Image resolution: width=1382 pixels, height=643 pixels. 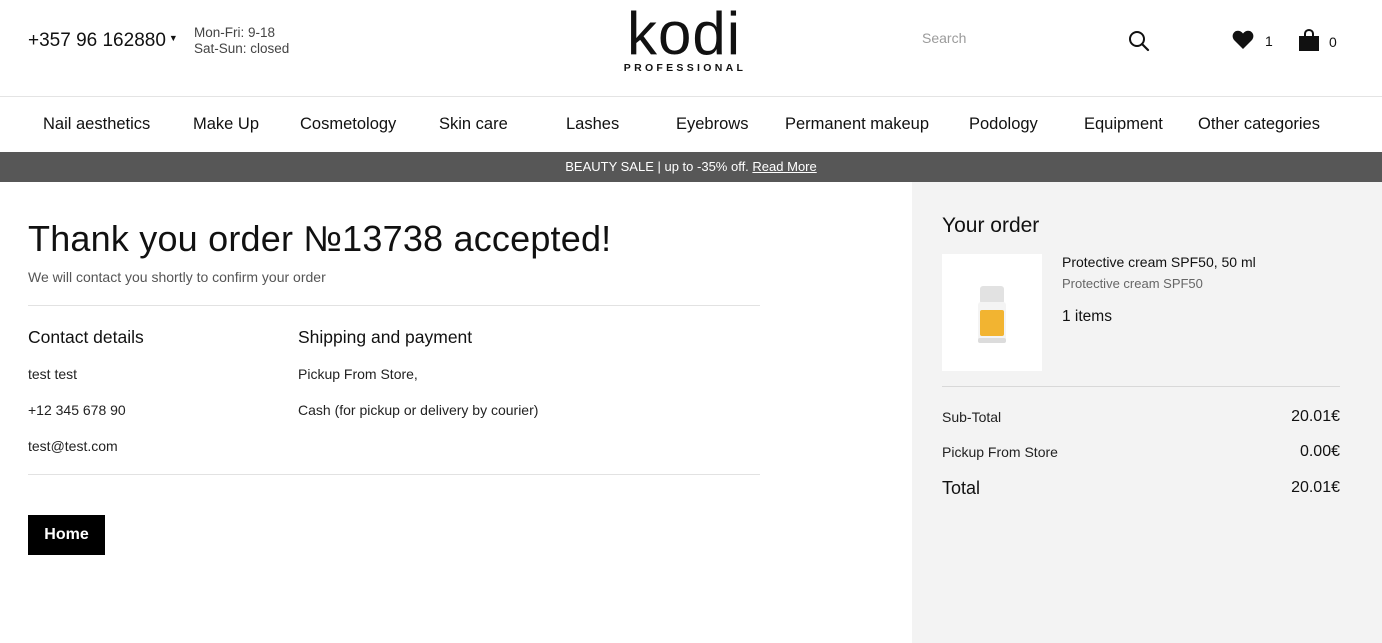 What do you see at coordinates (1315, 487) in the screenshot?
I see `total-value: 20.01€` at bounding box center [1315, 487].